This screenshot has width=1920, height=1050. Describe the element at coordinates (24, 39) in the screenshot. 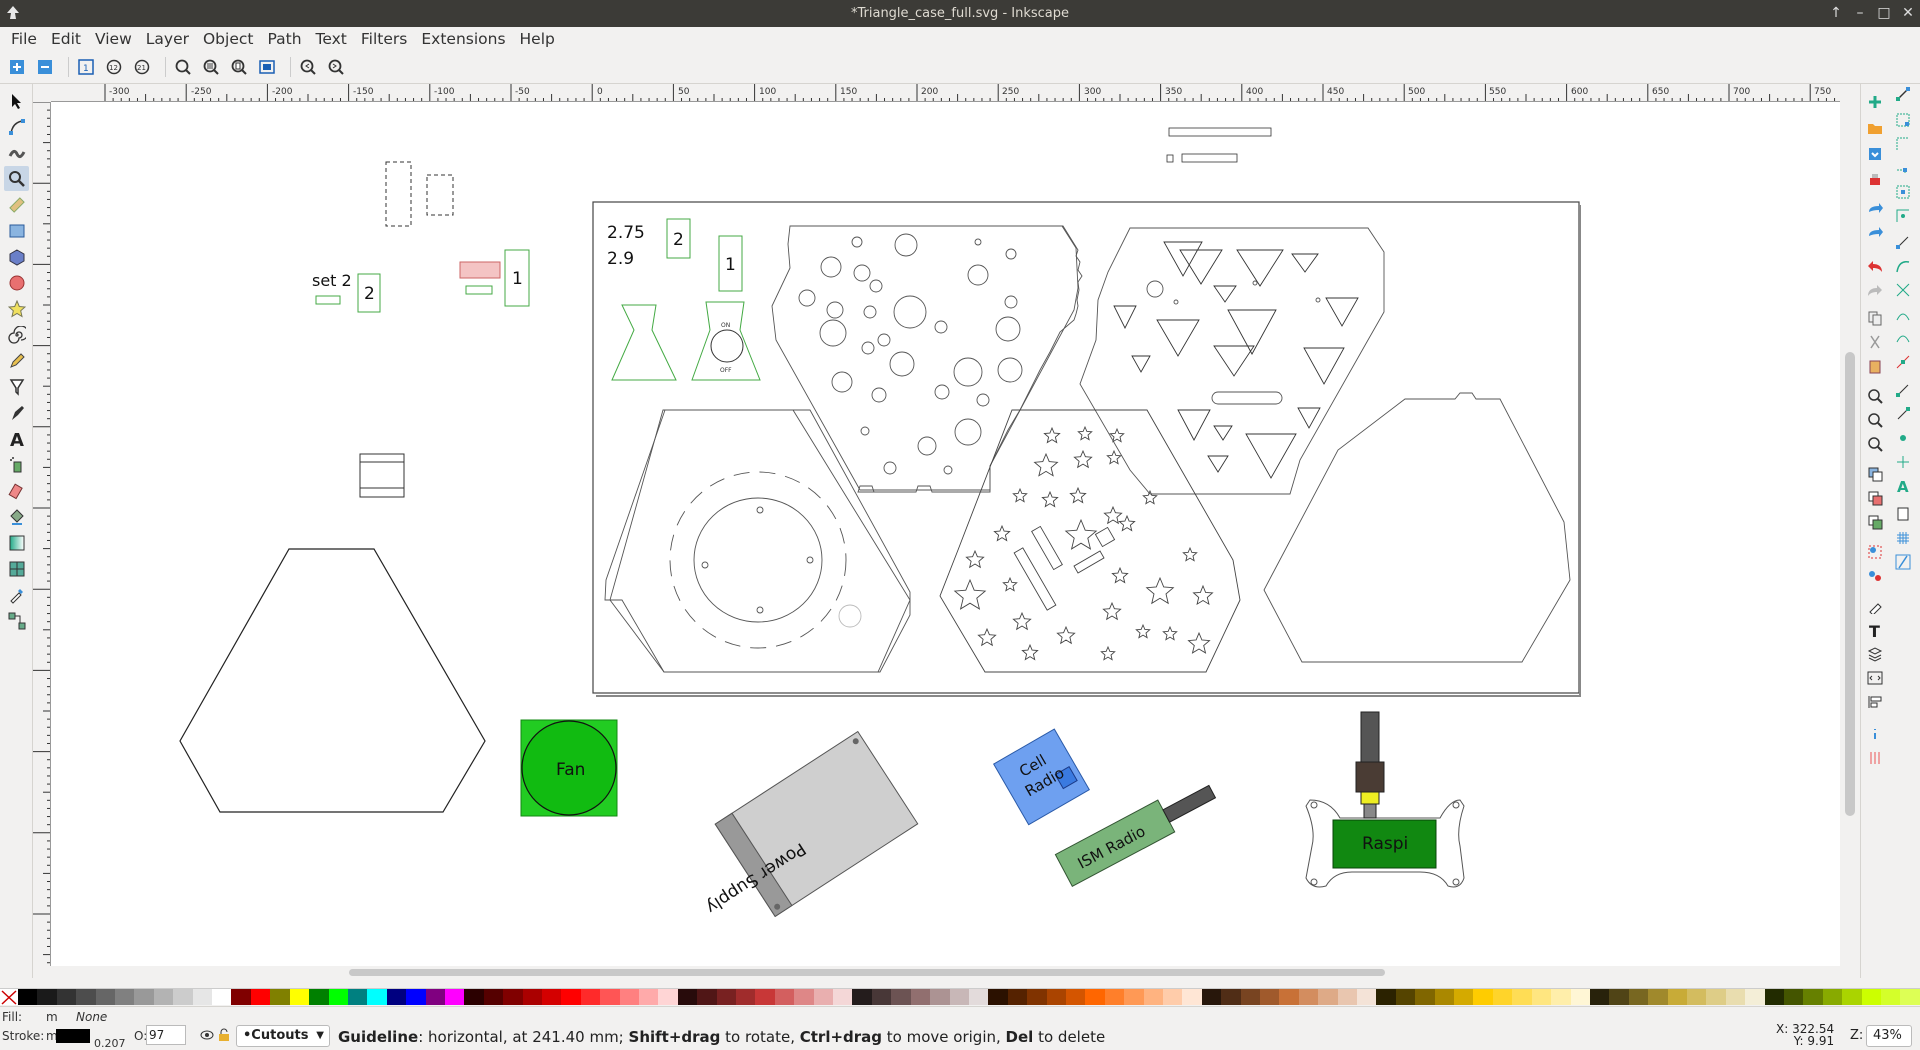

I see `menu-file: File` at that location.